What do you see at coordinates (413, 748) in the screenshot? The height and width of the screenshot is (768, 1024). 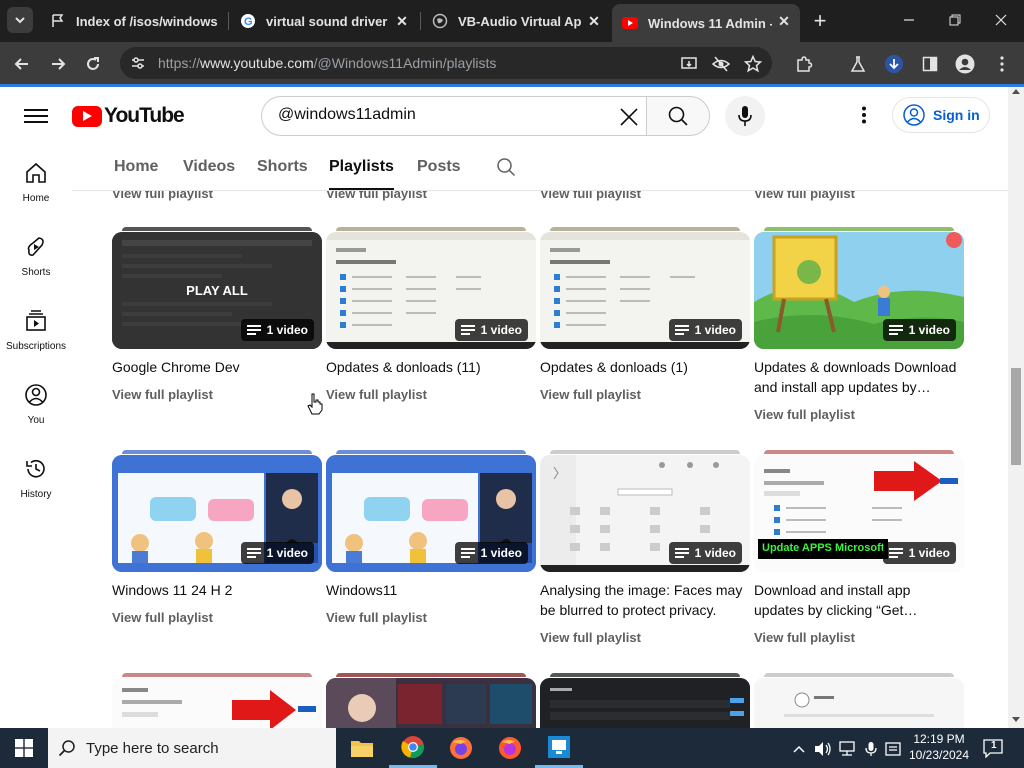 I see `taskbar-app-chrome` at bounding box center [413, 748].